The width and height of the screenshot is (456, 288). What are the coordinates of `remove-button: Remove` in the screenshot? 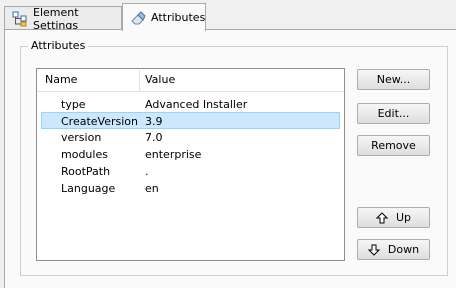 It's located at (393, 145).